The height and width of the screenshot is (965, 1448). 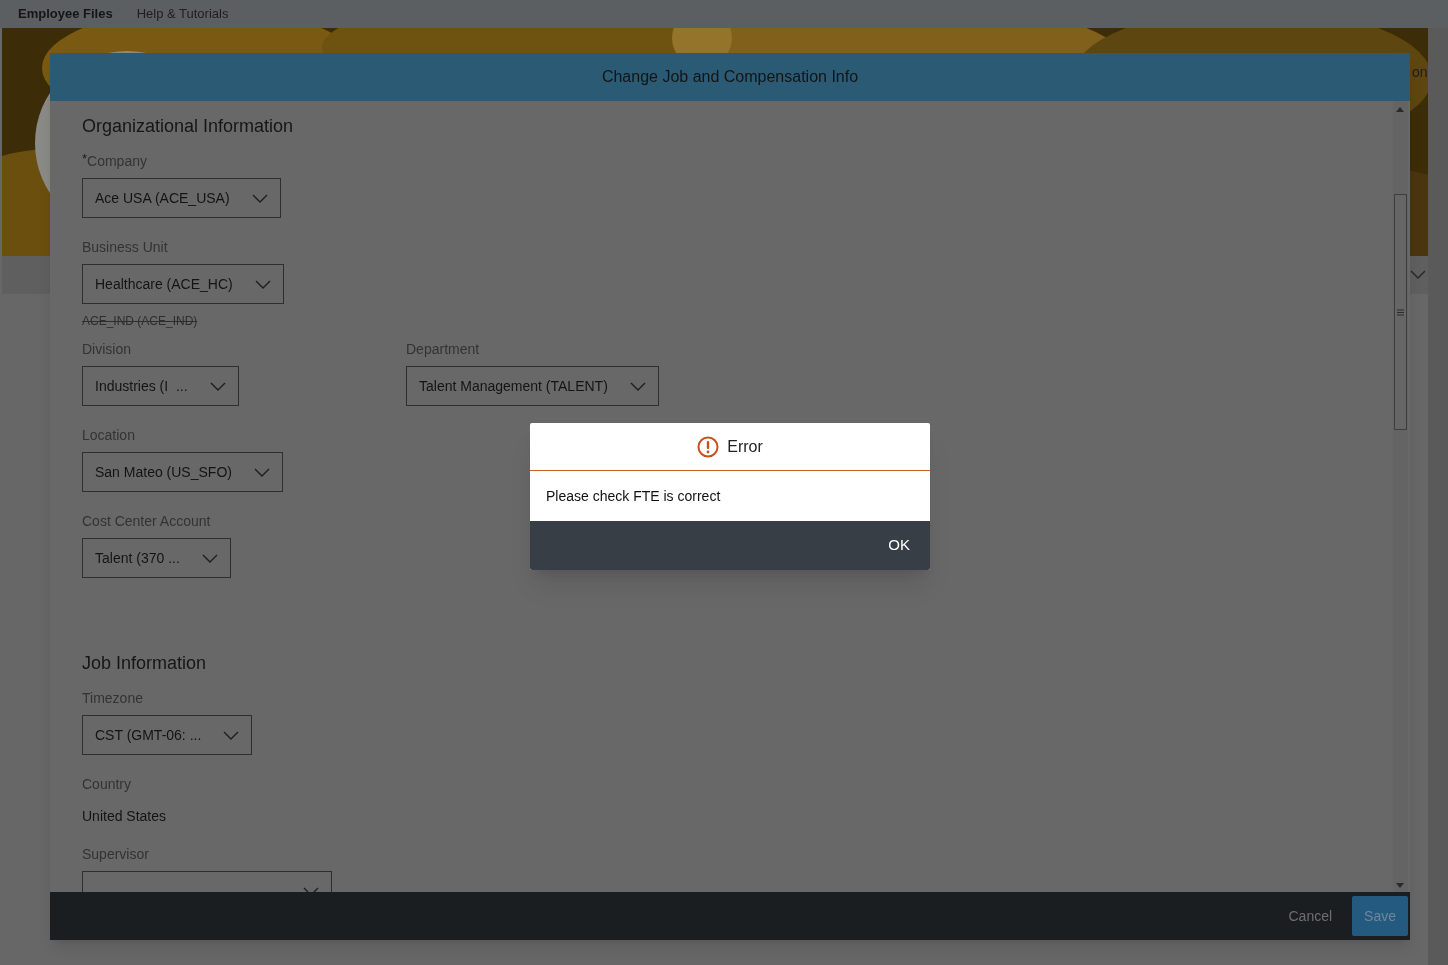 What do you see at coordinates (65, 14) in the screenshot?
I see `app-title: Employee Files` at bounding box center [65, 14].